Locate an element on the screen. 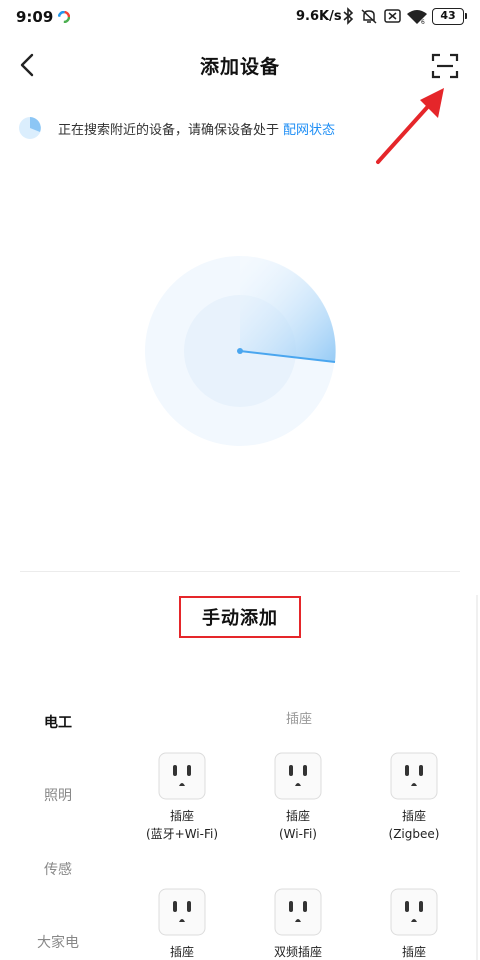 This screenshot has width=480, height=960. no-sim-icon is located at coordinates (392, 16).